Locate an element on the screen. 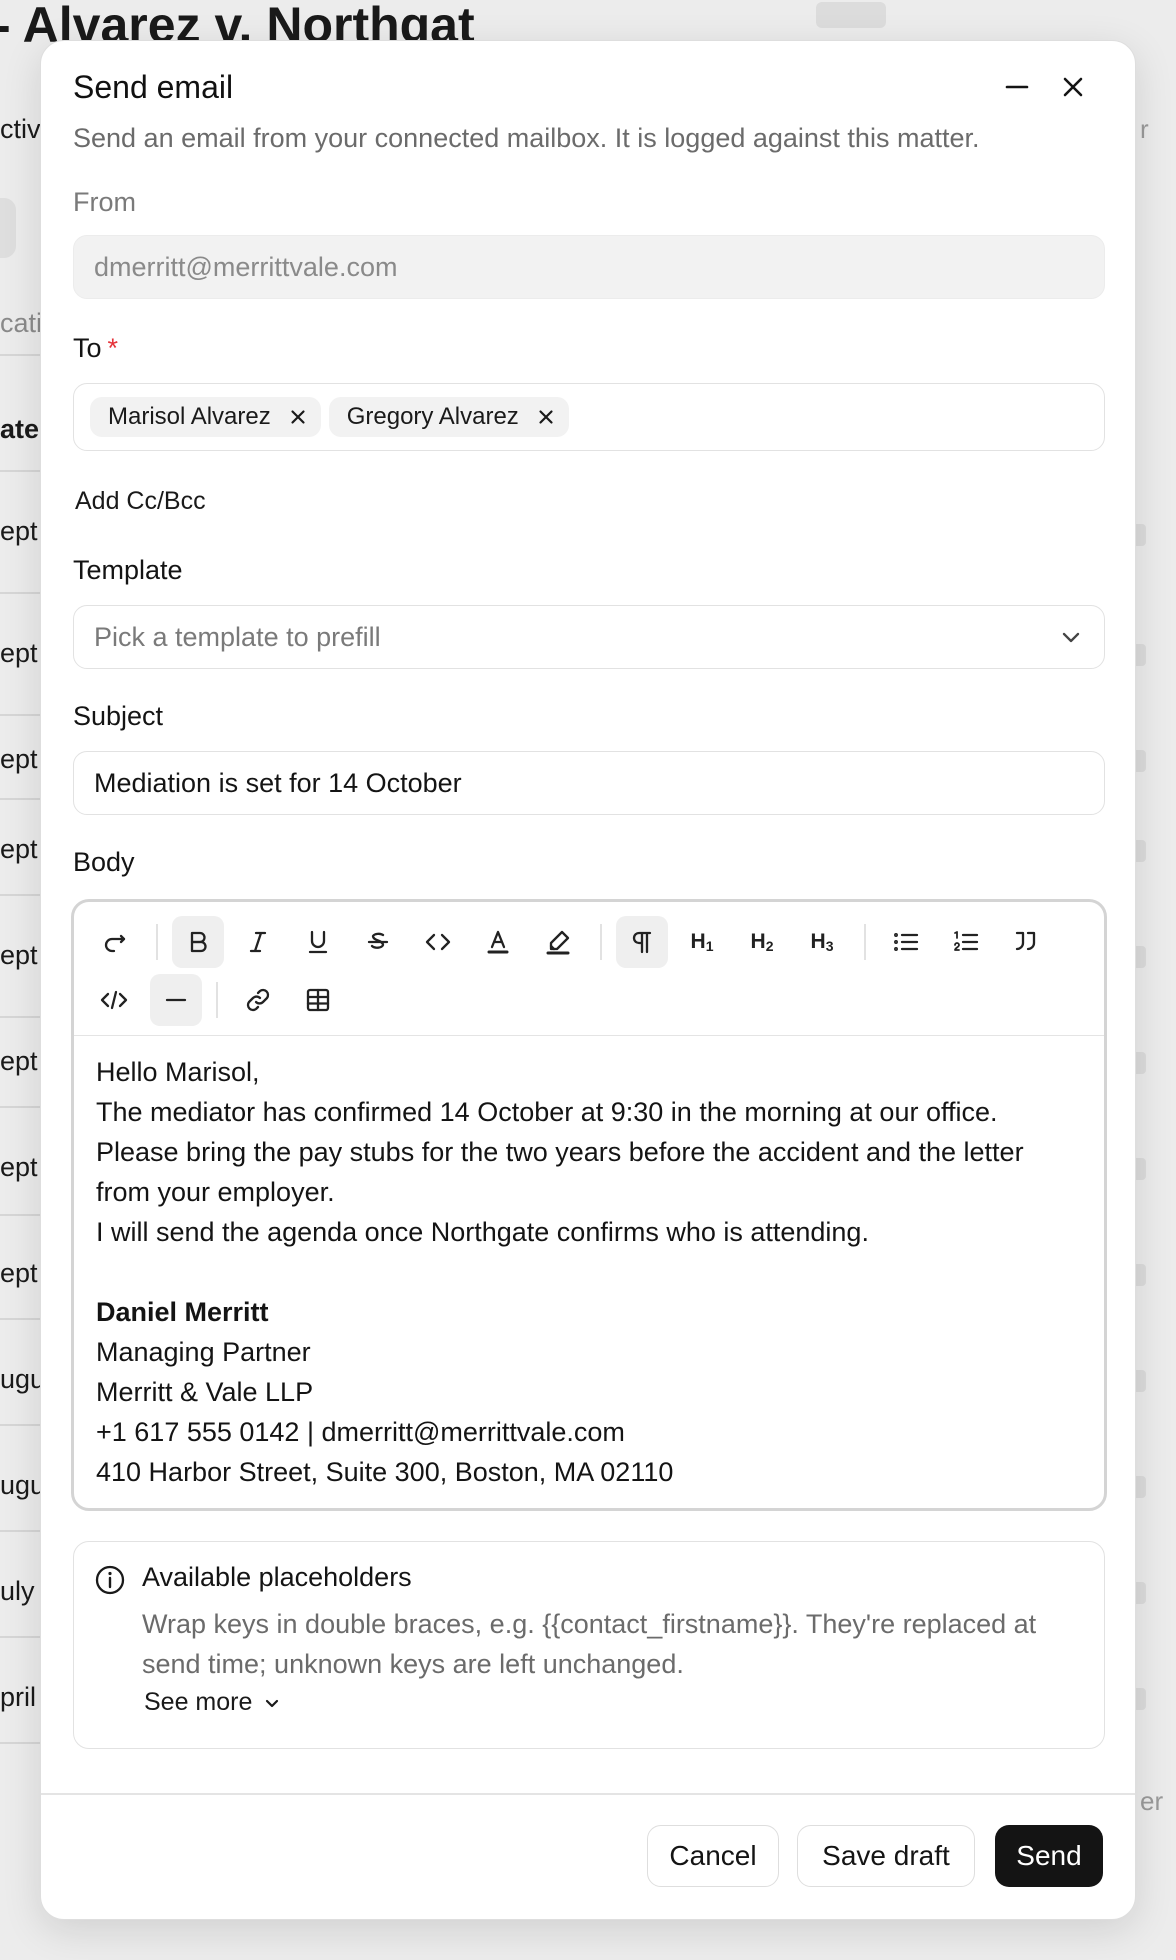 The image size is (1176, 1960). subject-input: Mediation is set for 14 October is located at coordinates (589, 783).